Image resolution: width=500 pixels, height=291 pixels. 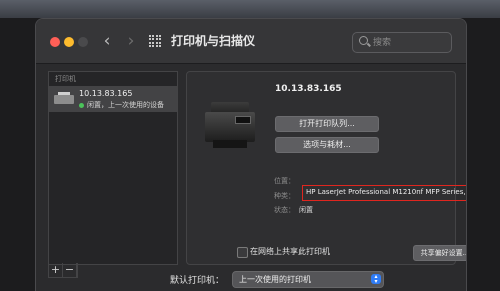 What do you see at coordinates (284, 210) in the screenshot?
I see `status-label: 状态：` at bounding box center [284, 210].